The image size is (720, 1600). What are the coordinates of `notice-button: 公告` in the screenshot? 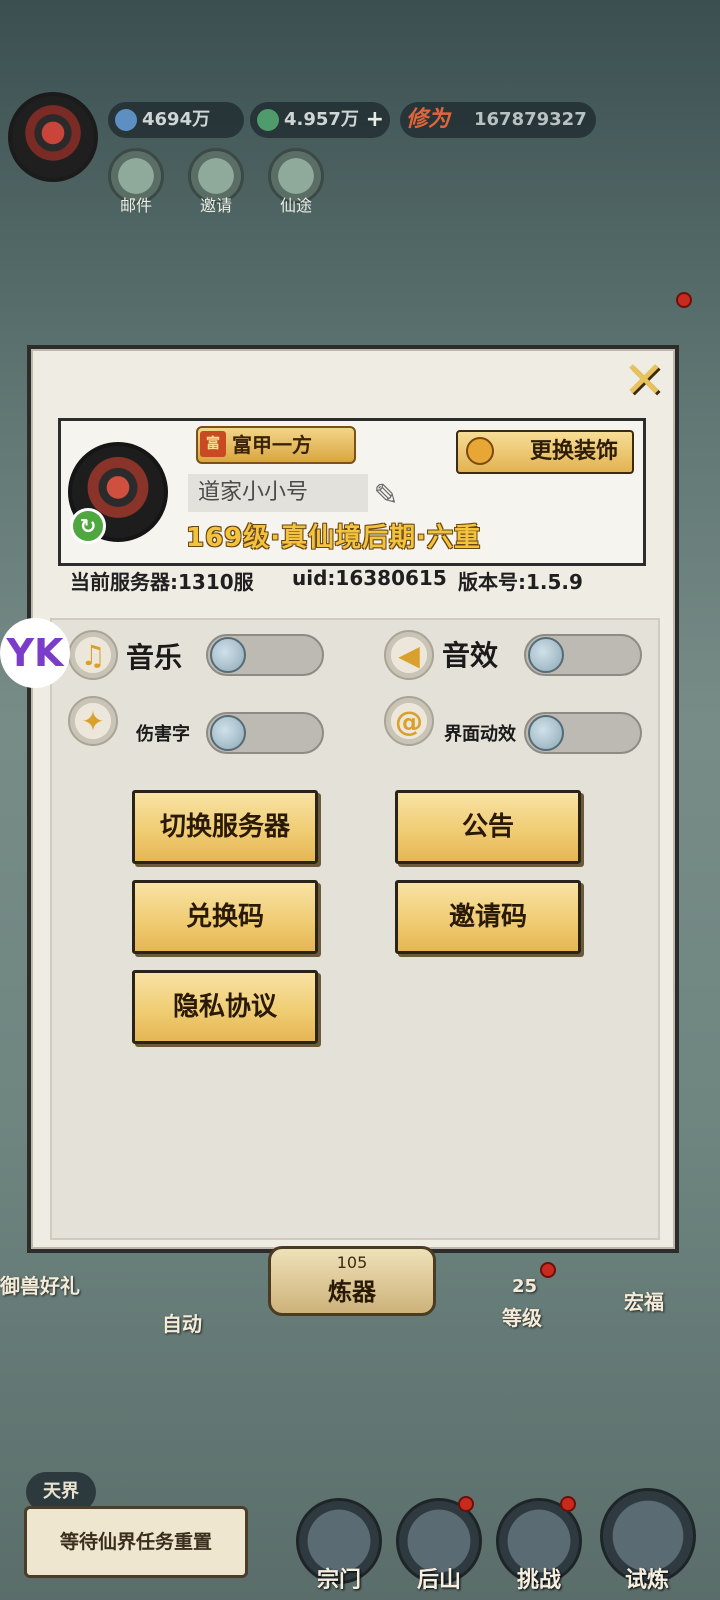 It's located at (488, 827).